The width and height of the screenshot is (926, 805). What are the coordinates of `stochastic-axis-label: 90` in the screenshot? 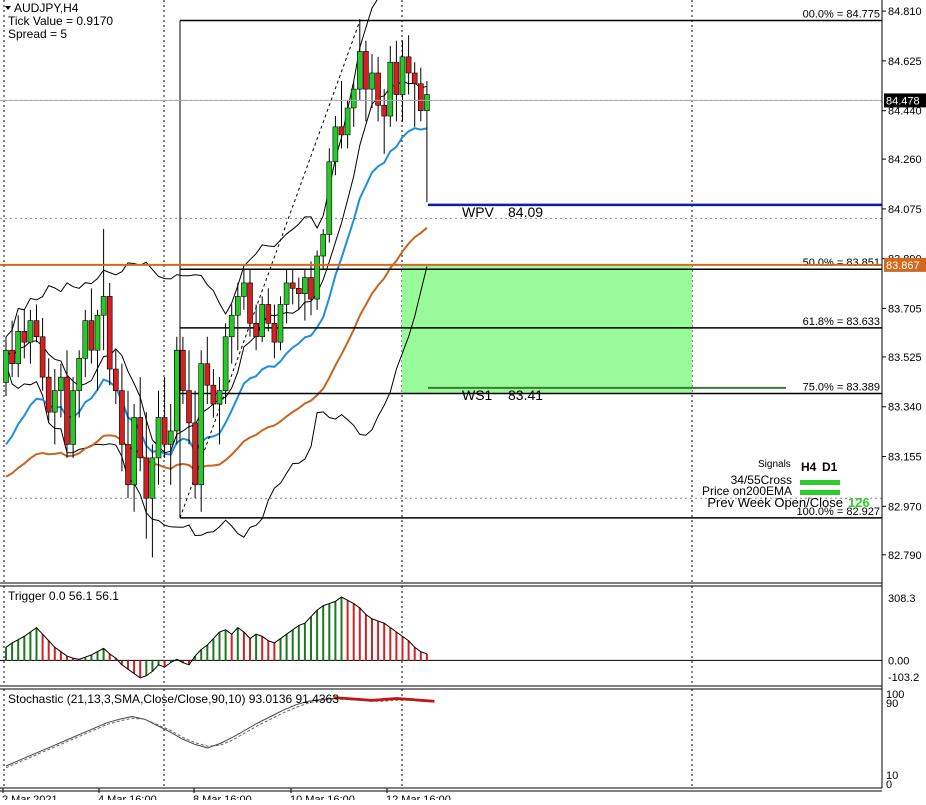 It's located at (892, 704).